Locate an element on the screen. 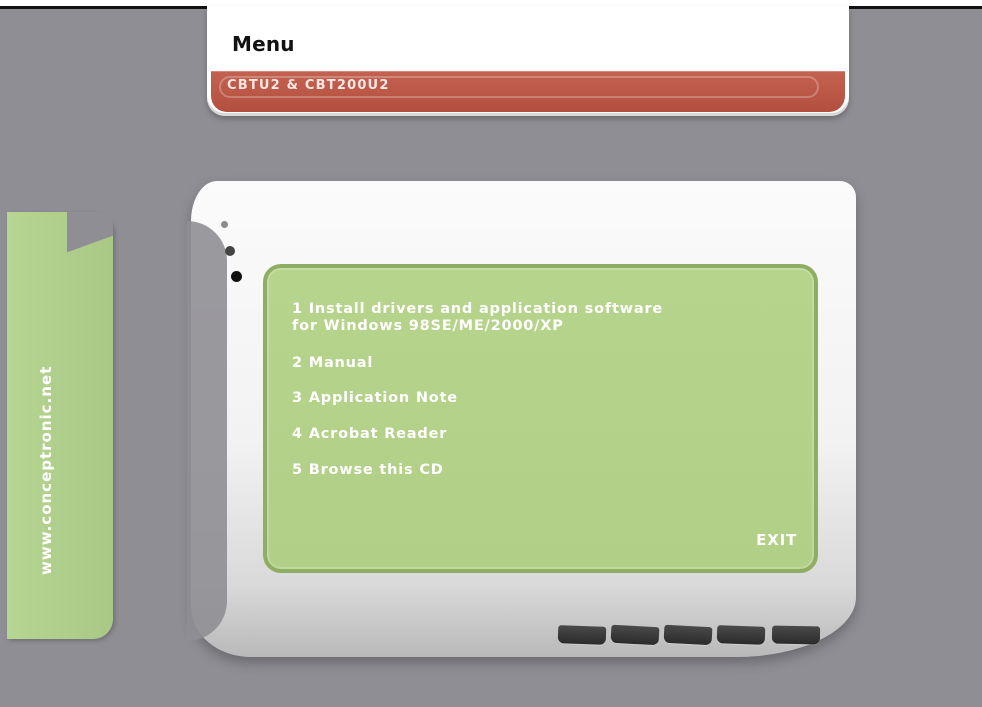  menu-item-browse-cd: 5 Browse this CD is located at coordinates (368, 470).